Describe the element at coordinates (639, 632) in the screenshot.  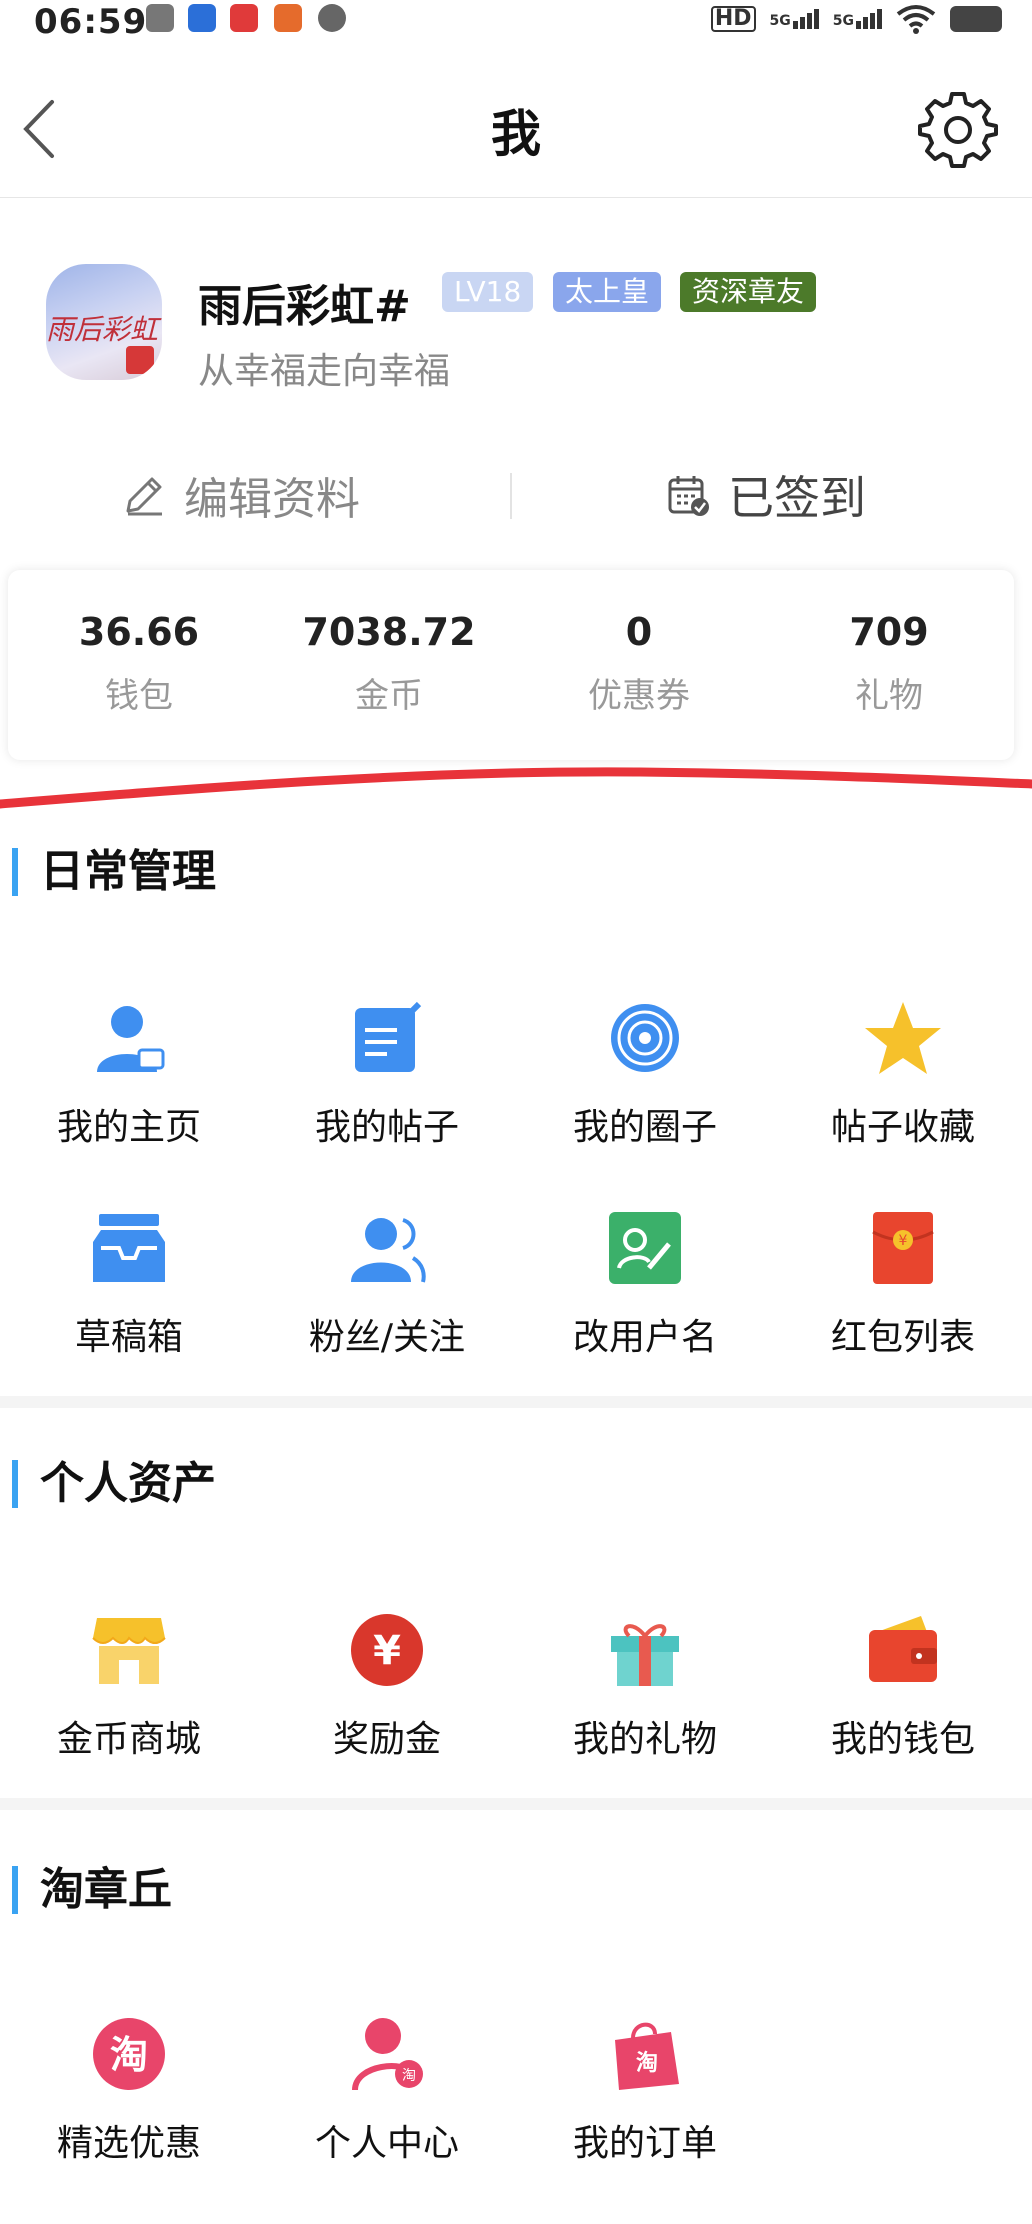
I see `stat-value: 0` at that location.